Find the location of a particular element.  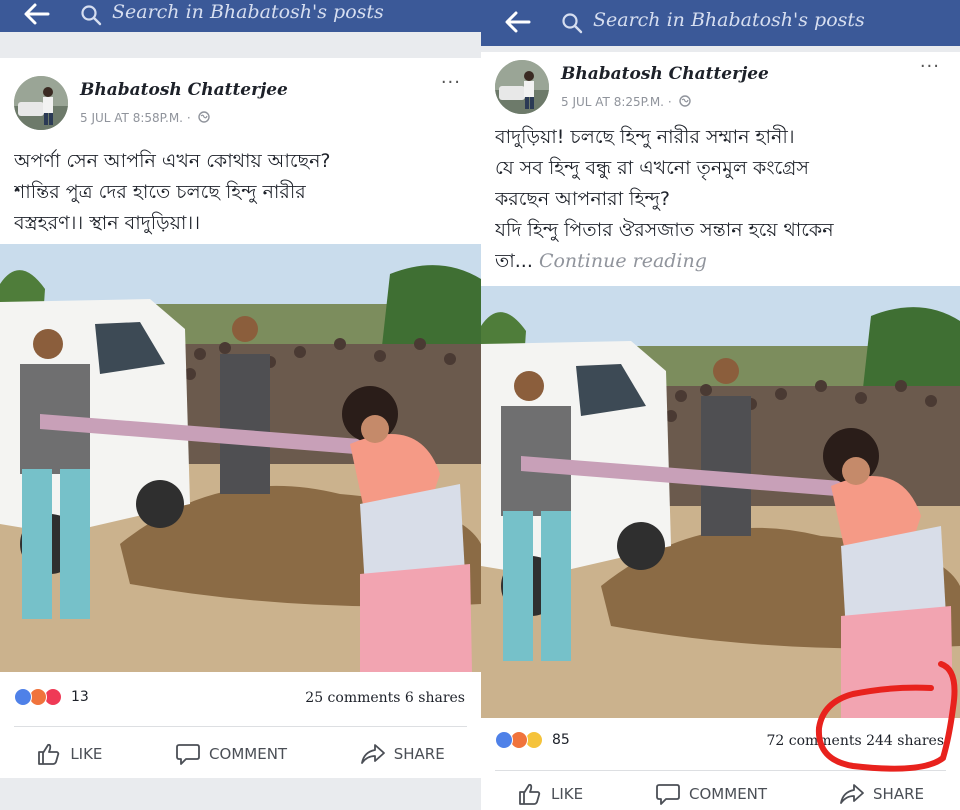

reactions-summary: 13 is located at coordinates (51, 697).